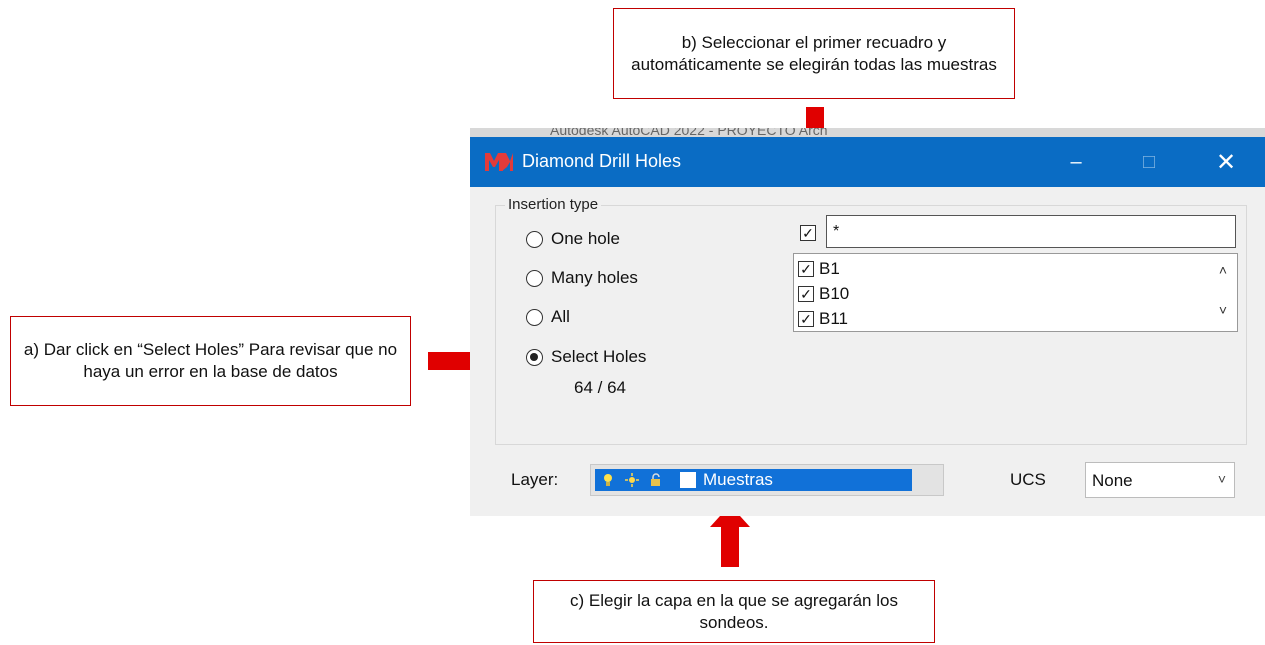  What do you see at coordinates (1031, 231) in the screenshot?
I see `hole-filter-input` at bounding box center [1031, 231].